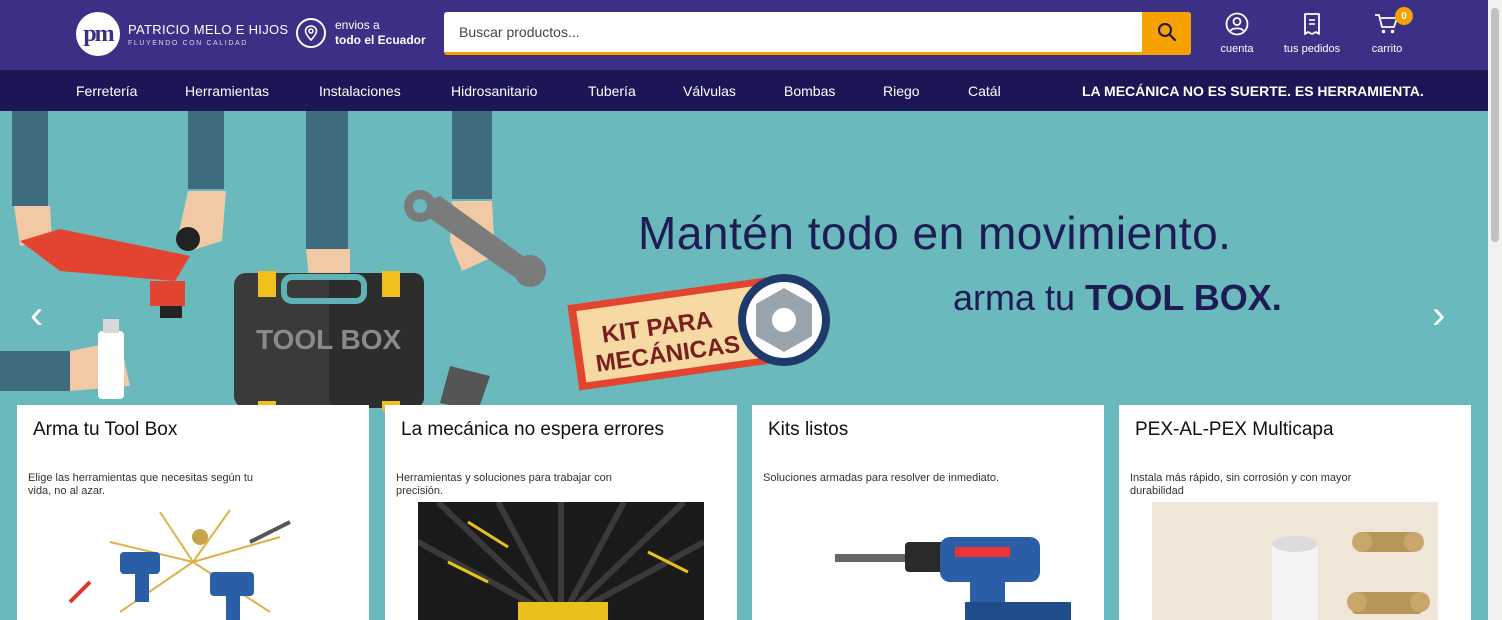  I want to click on brand-tagline: FLUYENDO CON CALIDAD, so click(188, 43).